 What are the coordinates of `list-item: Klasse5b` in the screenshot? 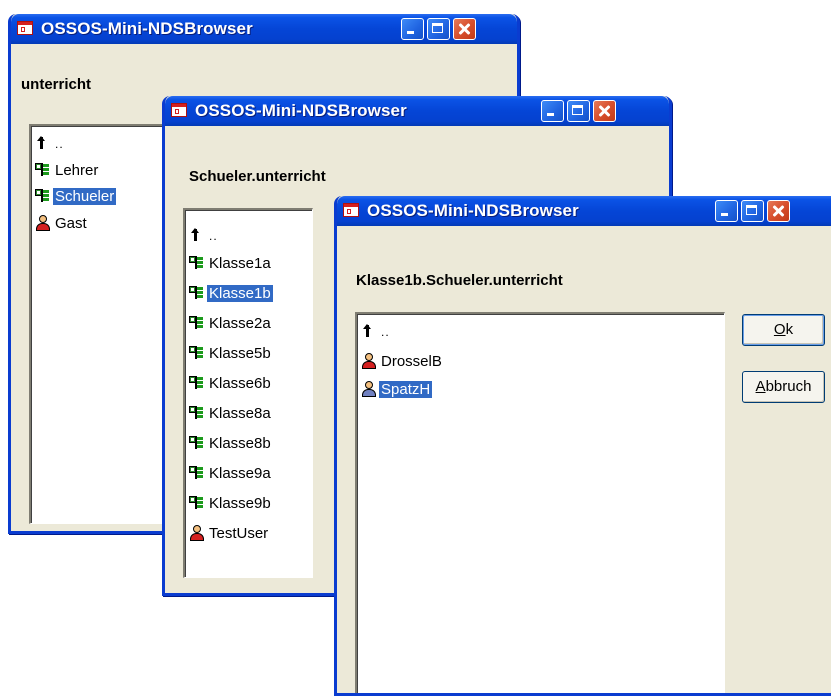 It's located at (231, 354).